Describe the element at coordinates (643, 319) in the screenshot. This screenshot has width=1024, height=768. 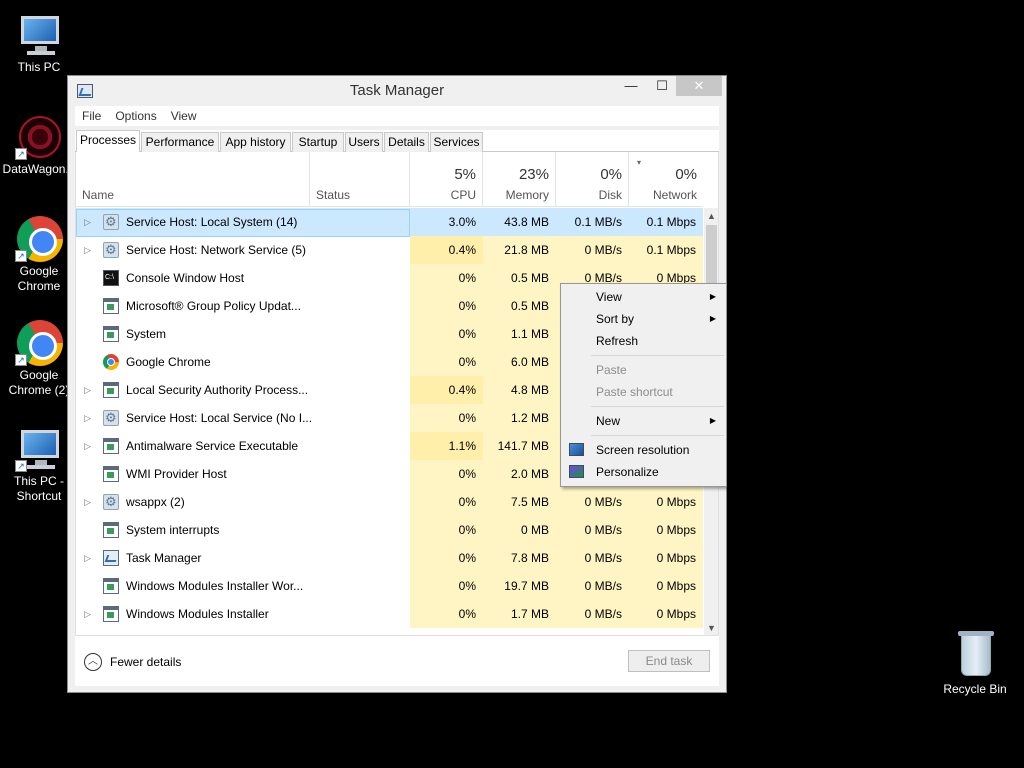
I see `menu-item-sort-by: Sort by ▶` at that location.